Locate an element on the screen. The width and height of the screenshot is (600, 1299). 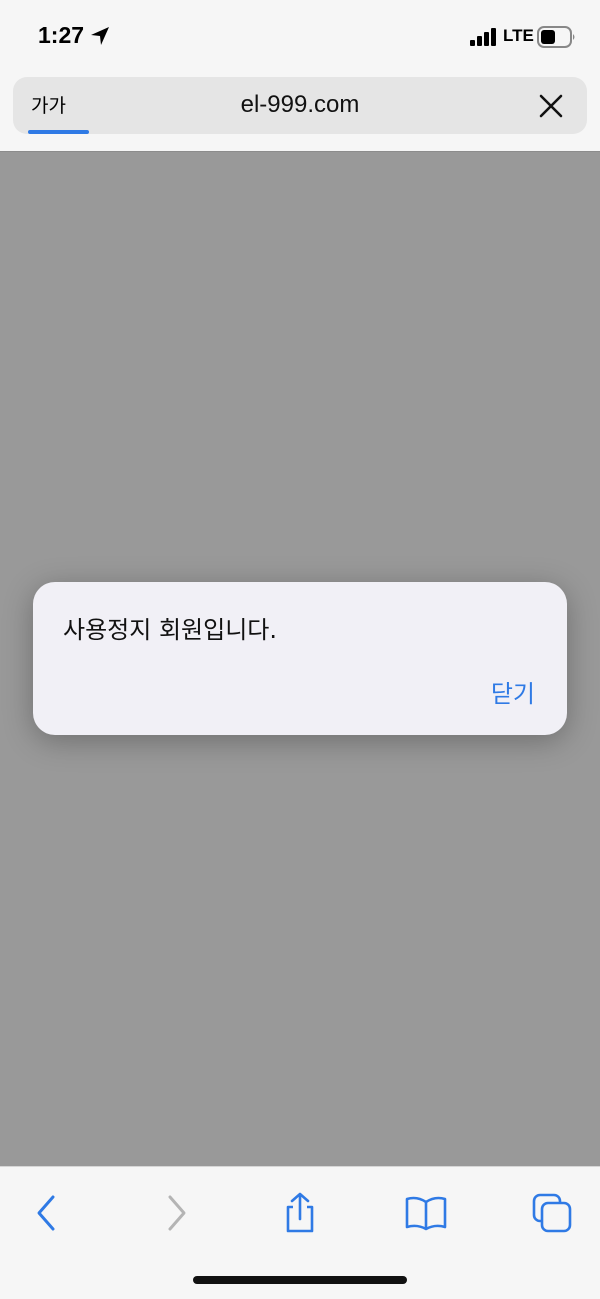
share-icon is located at coordinates (300, 1213).